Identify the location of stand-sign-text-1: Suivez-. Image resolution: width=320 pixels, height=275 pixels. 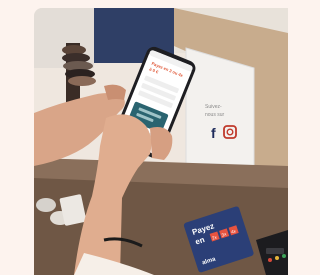
(213, 107).